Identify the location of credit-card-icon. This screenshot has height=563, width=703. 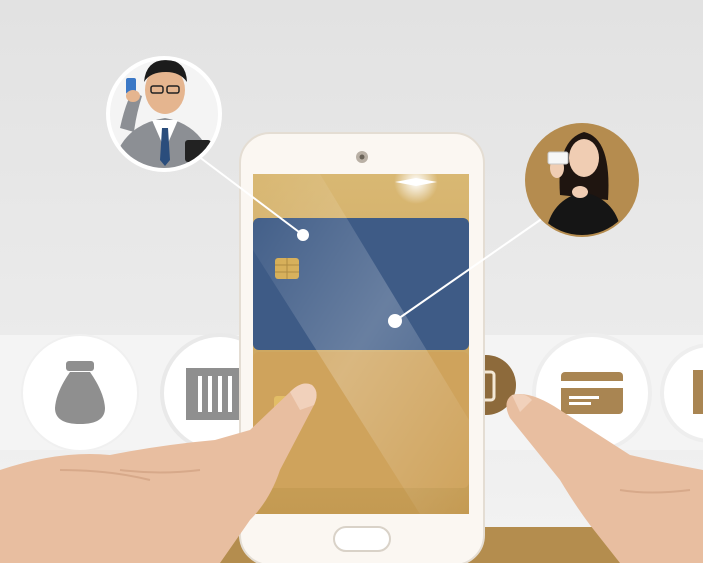
(592, 393).